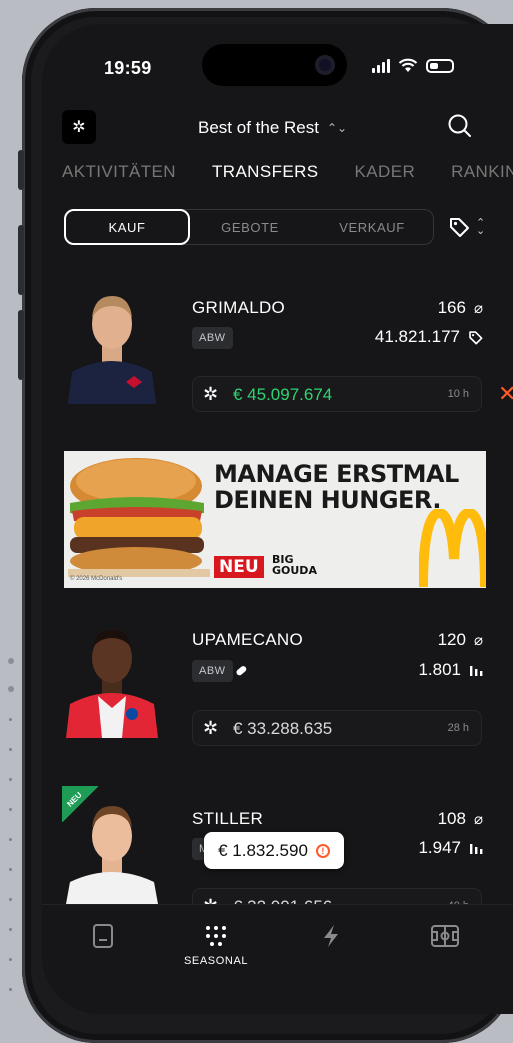 The width and height of the screenshot is (513, 1043). What do you see at coordinates (128, 68) in the screenshot?
I see `status-time: 19:59` at bounding box center [128, 68].